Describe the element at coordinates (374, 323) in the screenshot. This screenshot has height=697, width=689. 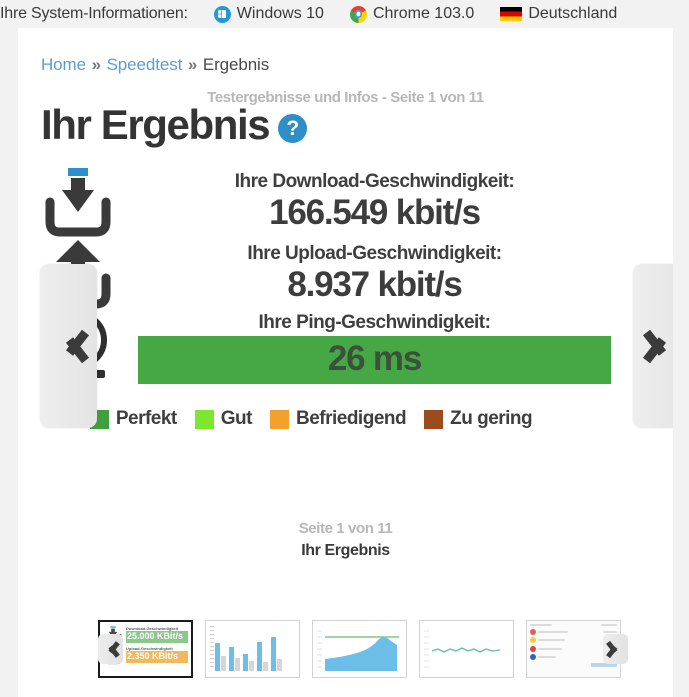
I see `ping-label: Ihre Ping-Geschwindigkeit:` at that location.